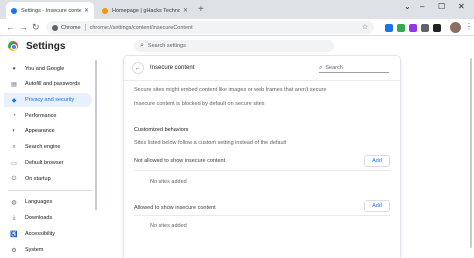 The width and height of the screenshot is (474, 258). Describe the element at coordinates (50, 190) in the screenshot. I see `sidebar-divider` at that location.